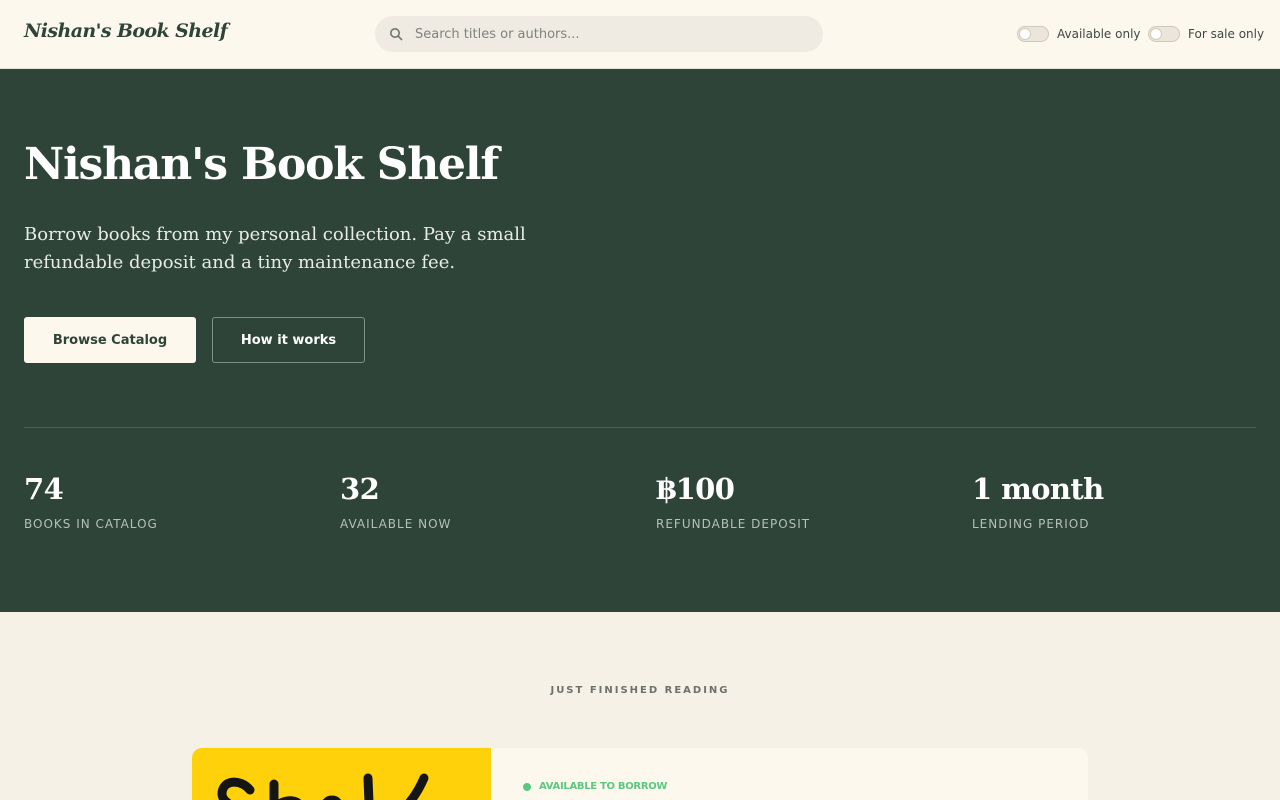 Image resolution: width=1280 pixels, height=800 pixels. Describe the element at coordinates (91, 501) in the screenshot. I see `stat-books-in-catalog: 74 BOOKS IN CATALOG` at that location.